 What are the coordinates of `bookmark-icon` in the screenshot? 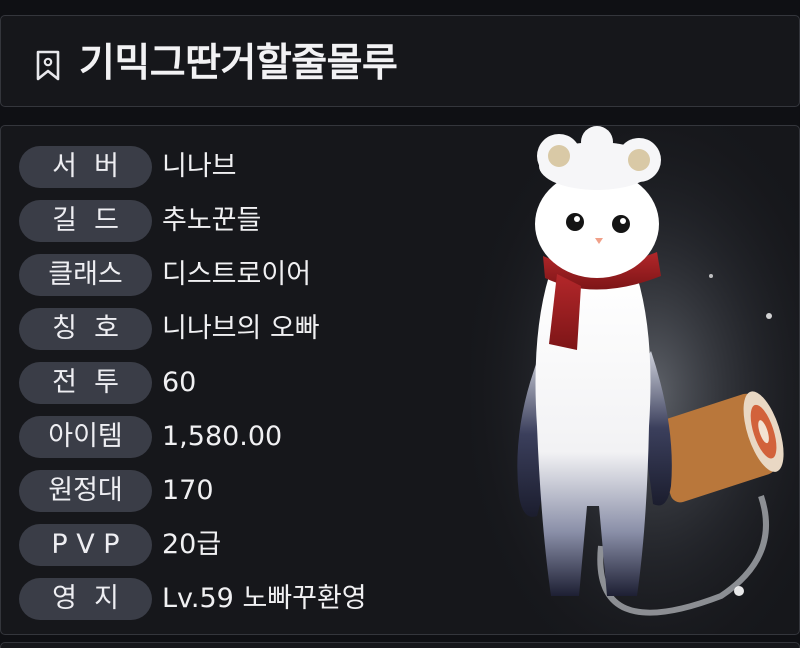 It's located at (48, 65).